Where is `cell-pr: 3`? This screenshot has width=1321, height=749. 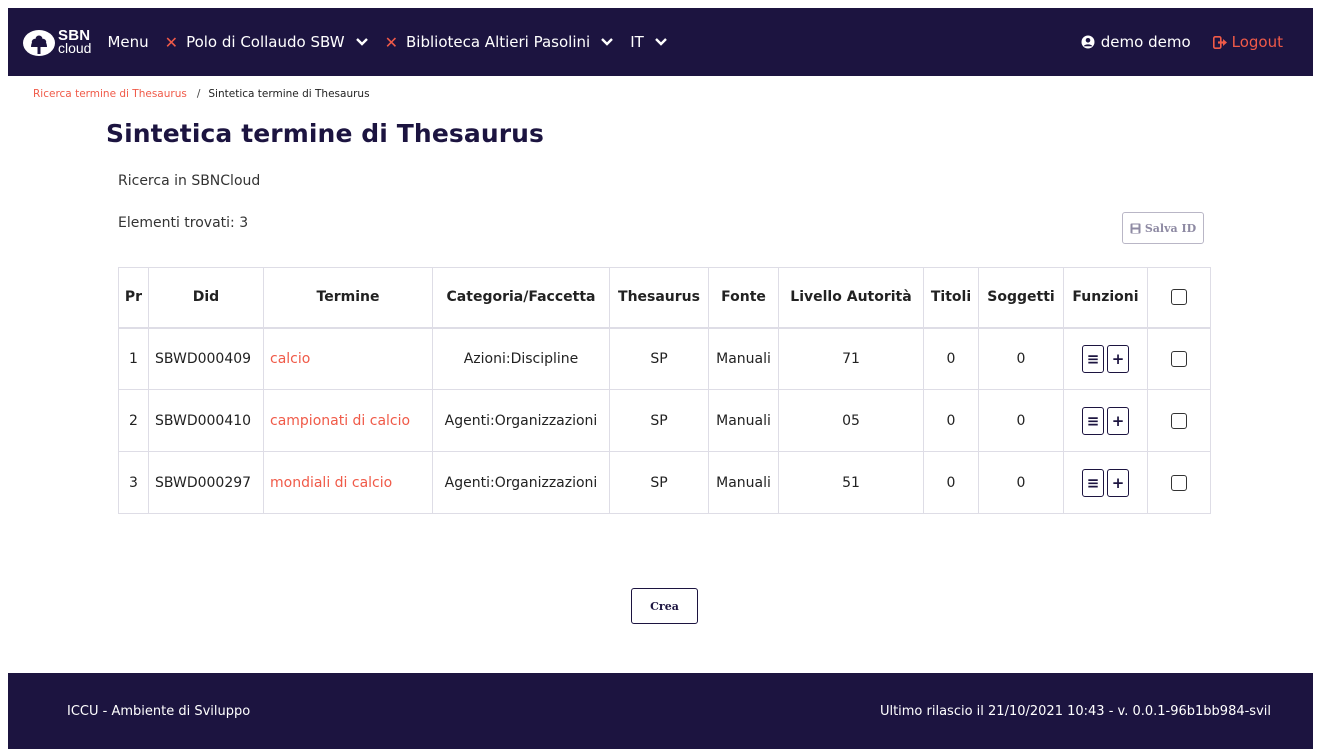 cell-pr: 3 is located at coordinates (133, 482).